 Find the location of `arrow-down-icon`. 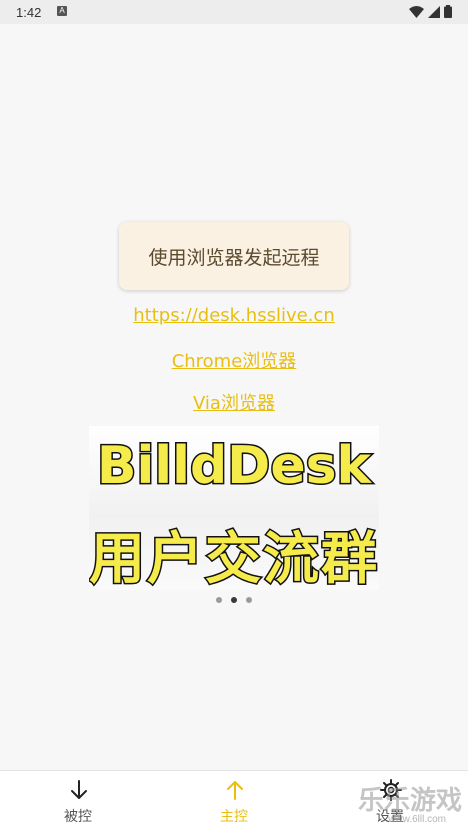

arrow-down-icon is located at coordinates (79, 789).